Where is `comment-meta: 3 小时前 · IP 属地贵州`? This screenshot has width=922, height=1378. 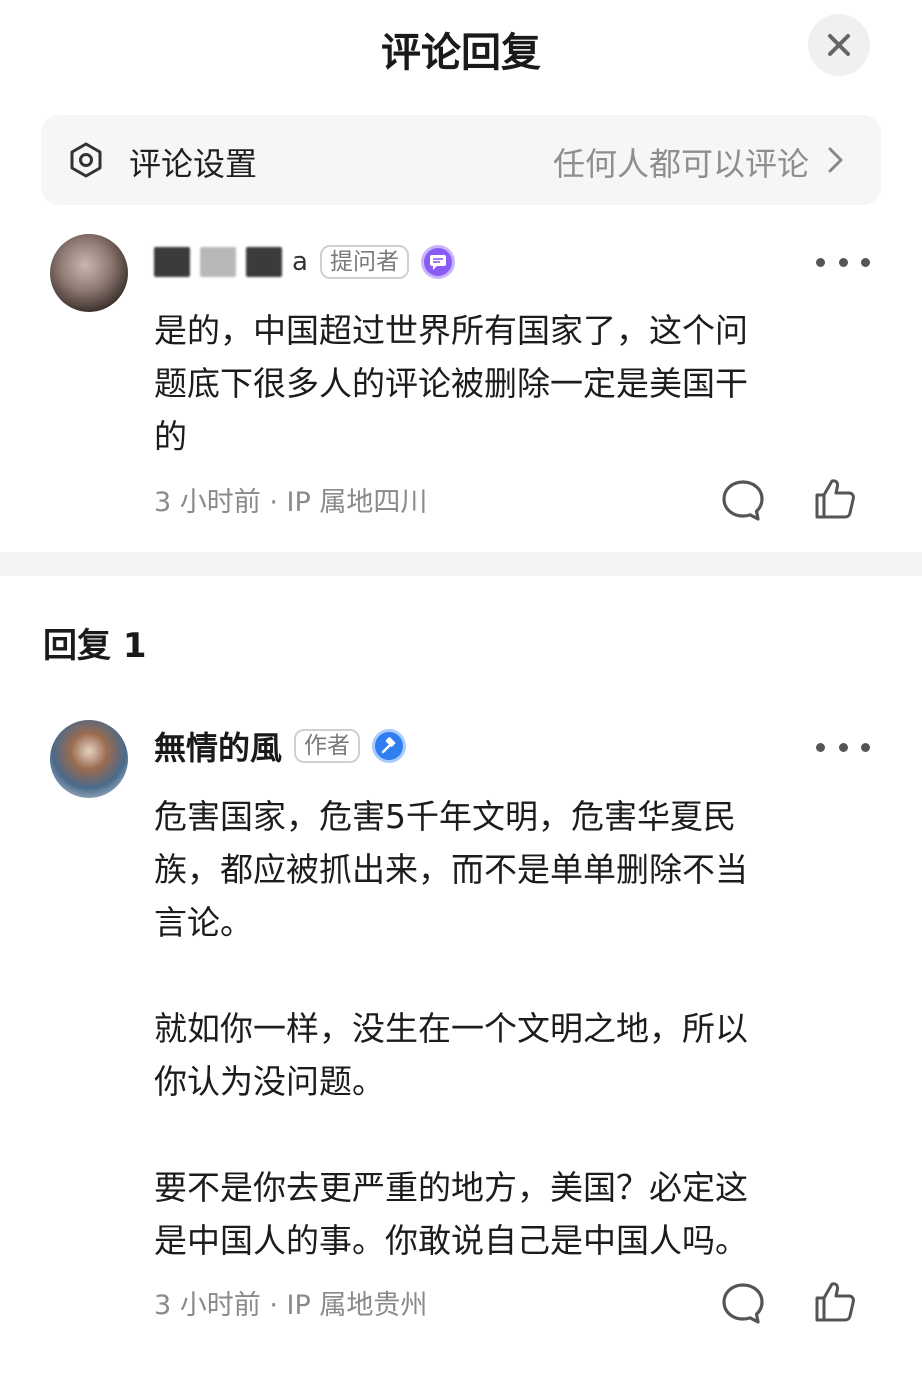
comment-meta: 3 小时前 · IP 属地贵州 is located at coordinates (291, 1305).